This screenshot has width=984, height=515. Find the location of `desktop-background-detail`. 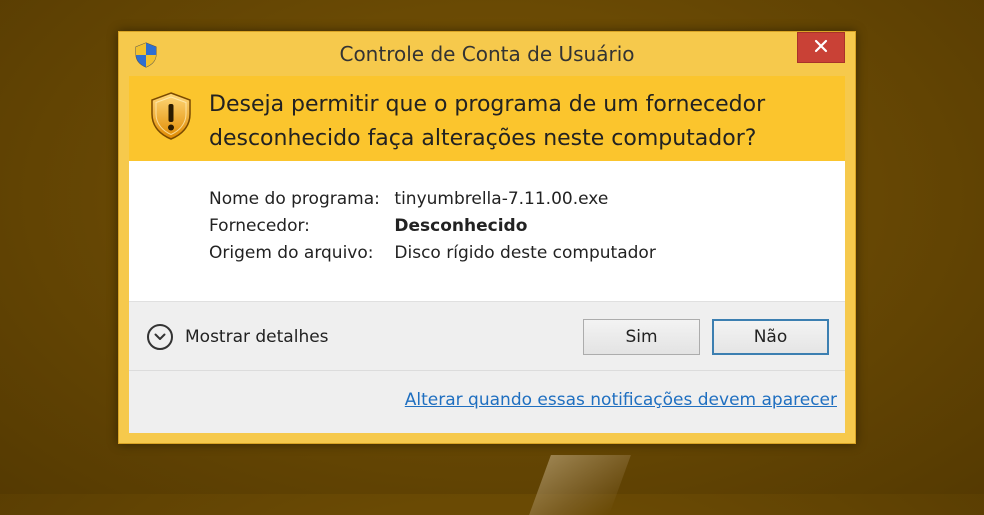

desktop-background-detail is located at coordinates (580, 485).